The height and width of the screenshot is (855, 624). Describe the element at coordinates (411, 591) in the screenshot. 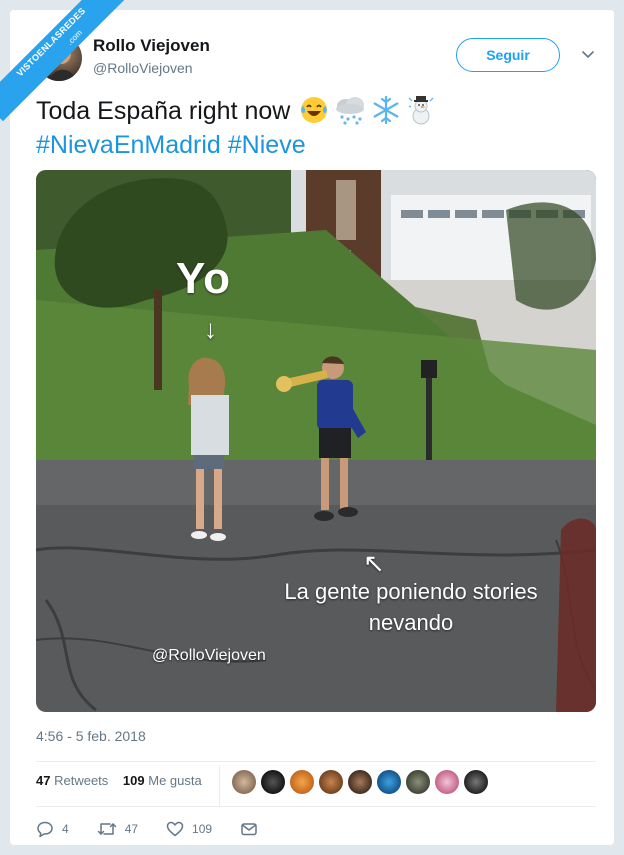

I see `meme-caption-line1: La gente poniendo stories` at that location.